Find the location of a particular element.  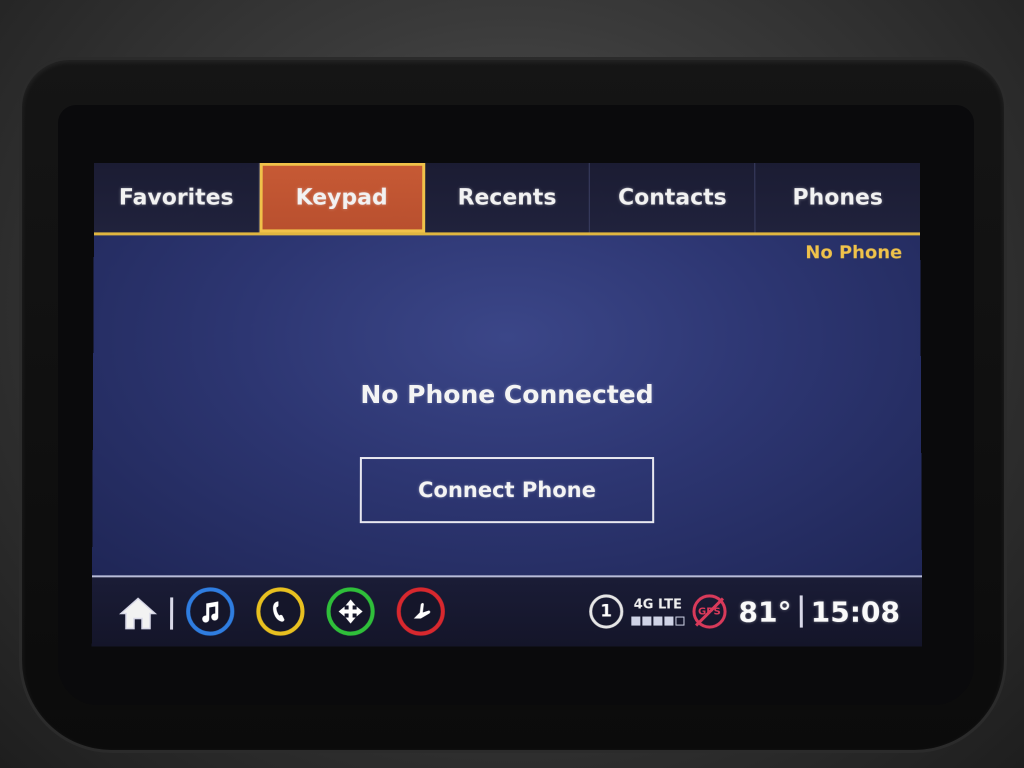

clock-divider is located at coordinates (801, 611).